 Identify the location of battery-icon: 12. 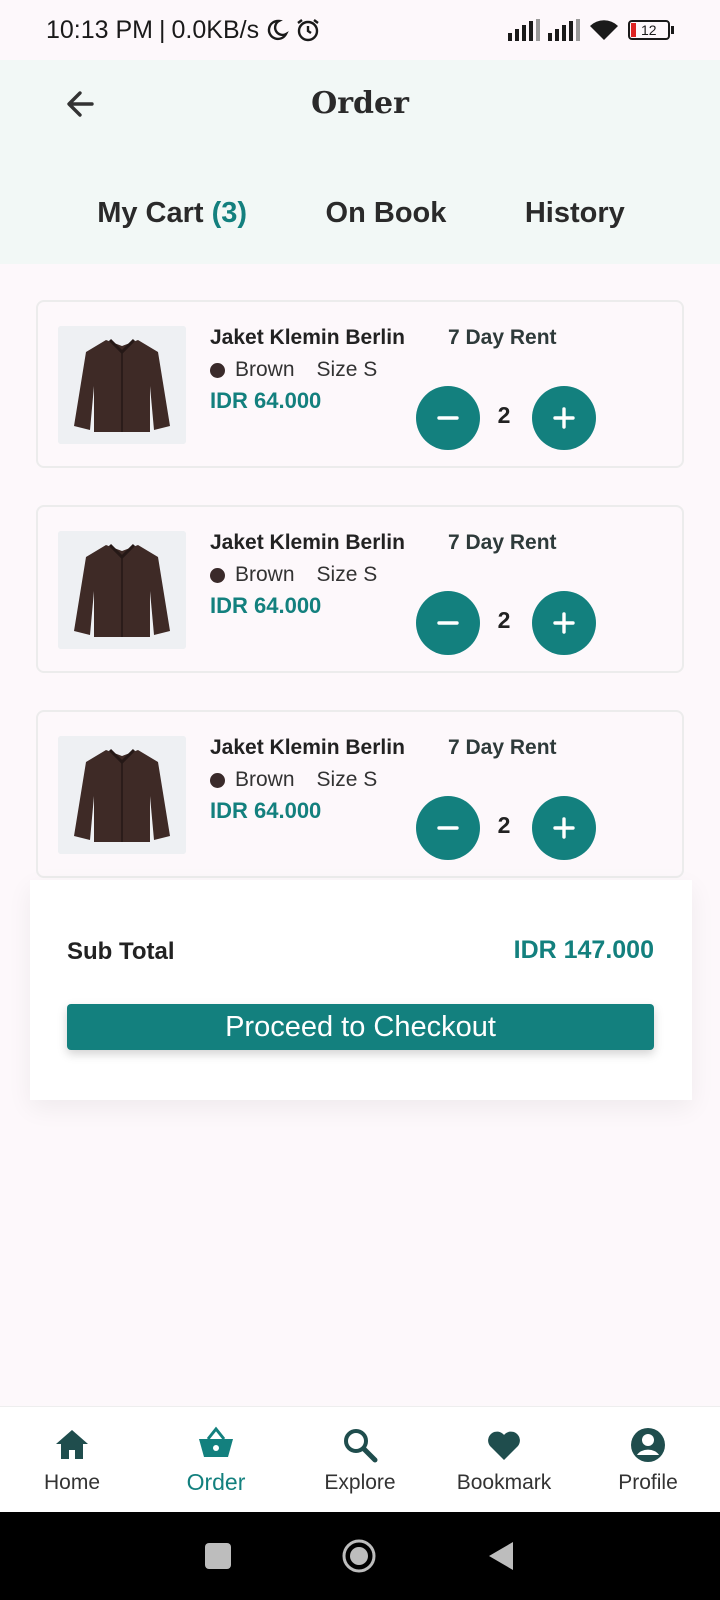
(651, 30).